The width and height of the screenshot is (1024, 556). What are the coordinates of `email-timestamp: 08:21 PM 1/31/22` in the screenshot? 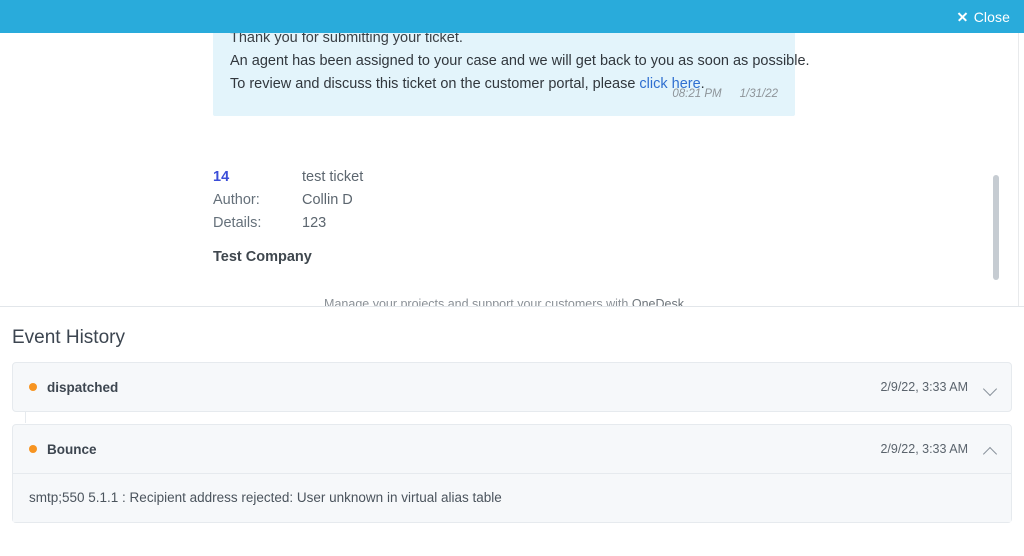 It's located at (725, 94).